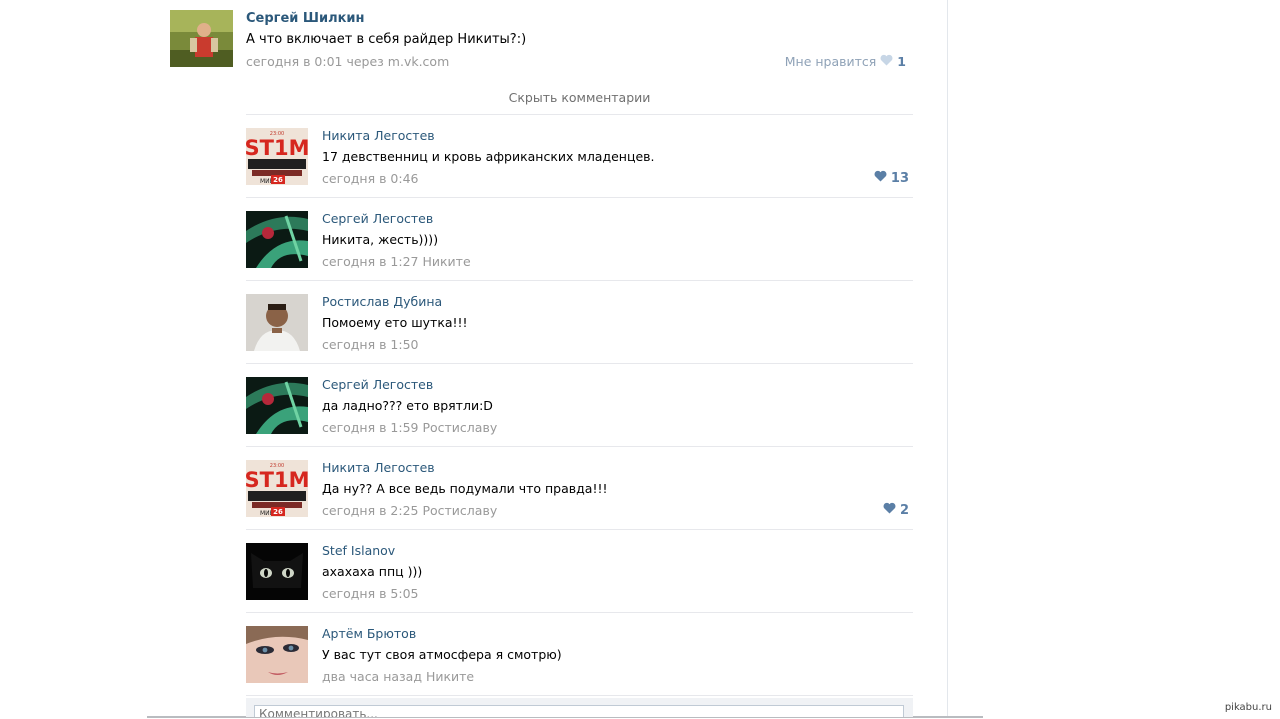 Image resolution: width=1280 pixels, height=719 pixels. What do you see at coordinates (395, 322) in the screenshot?
I see `comment-text: Помоему ето шутка!!!` at bounding box center [395, 322].